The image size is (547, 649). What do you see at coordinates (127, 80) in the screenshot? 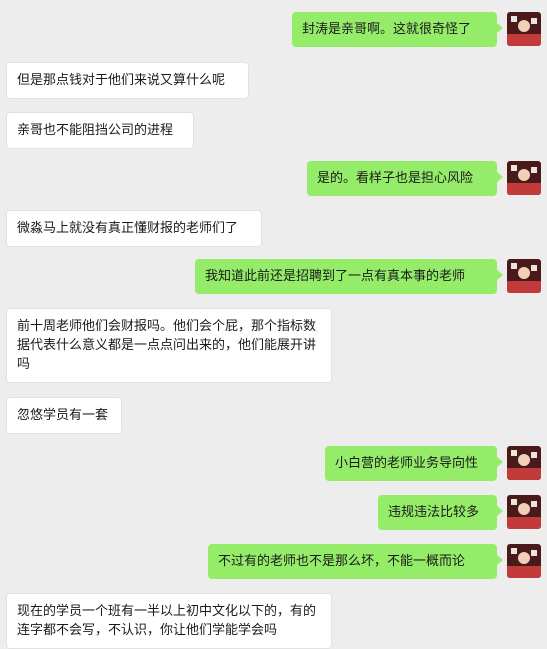
I see `message-bubble-incoming: 但是那点钱对于他们来说又算什么呢` at bounding box center [127, 80].